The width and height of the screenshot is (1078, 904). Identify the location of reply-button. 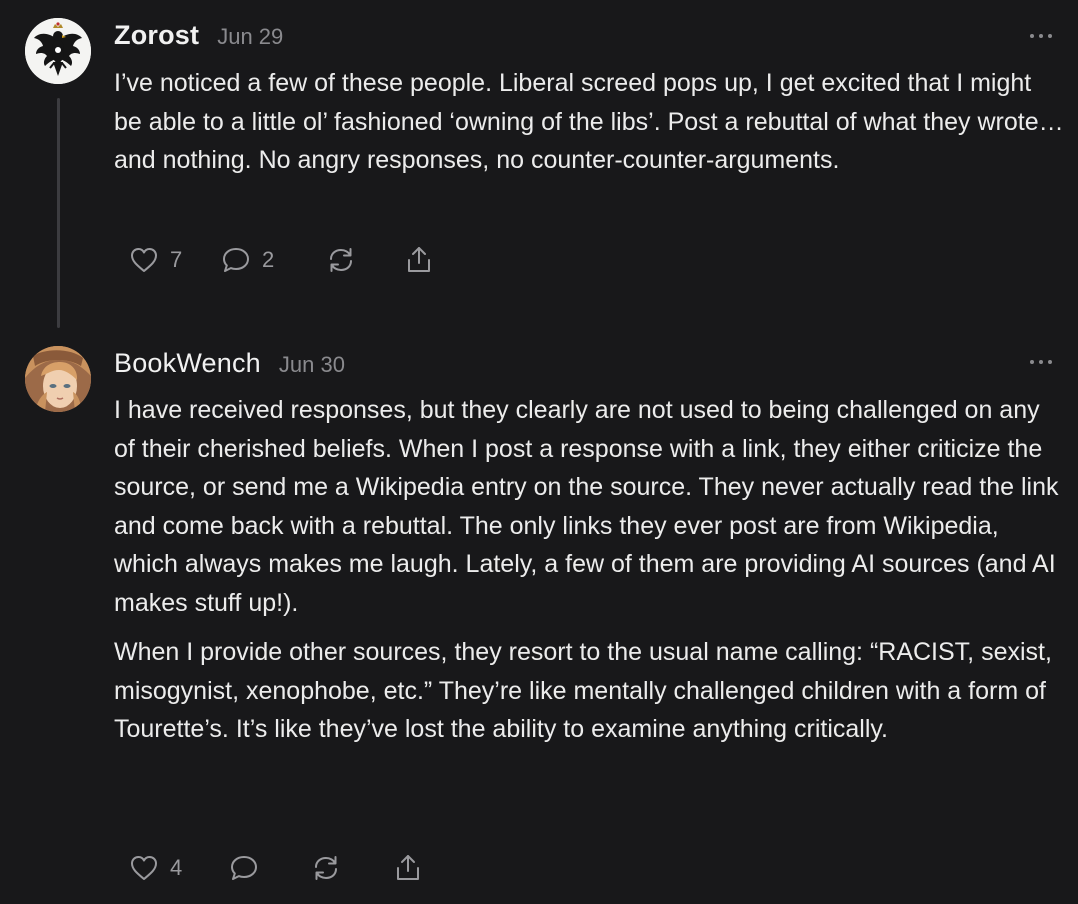
(269, 868).